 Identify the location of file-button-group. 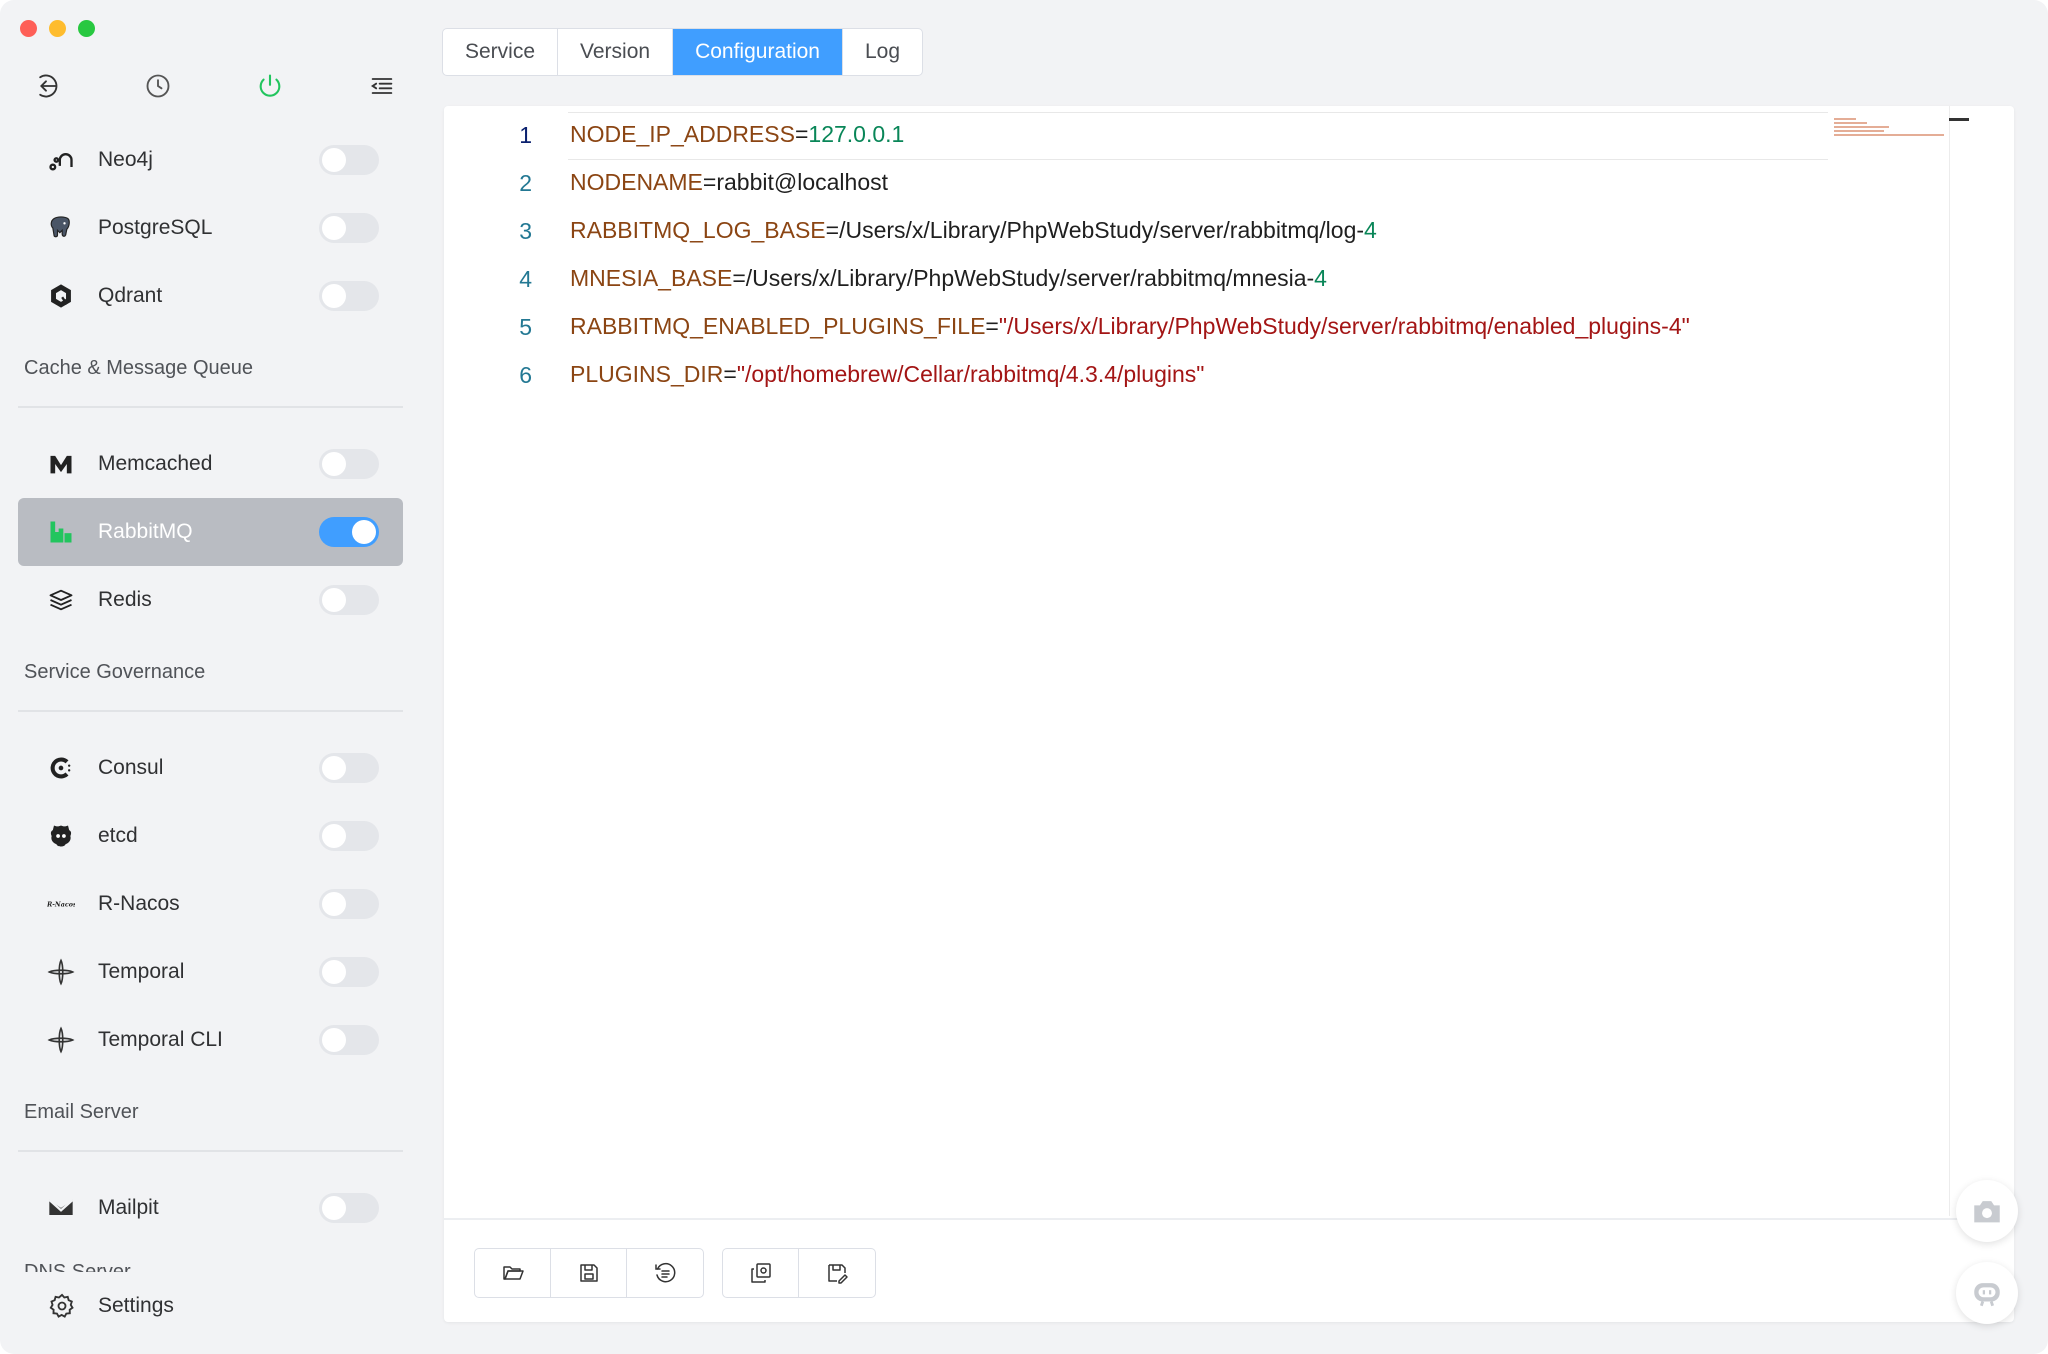
(589, 1273).